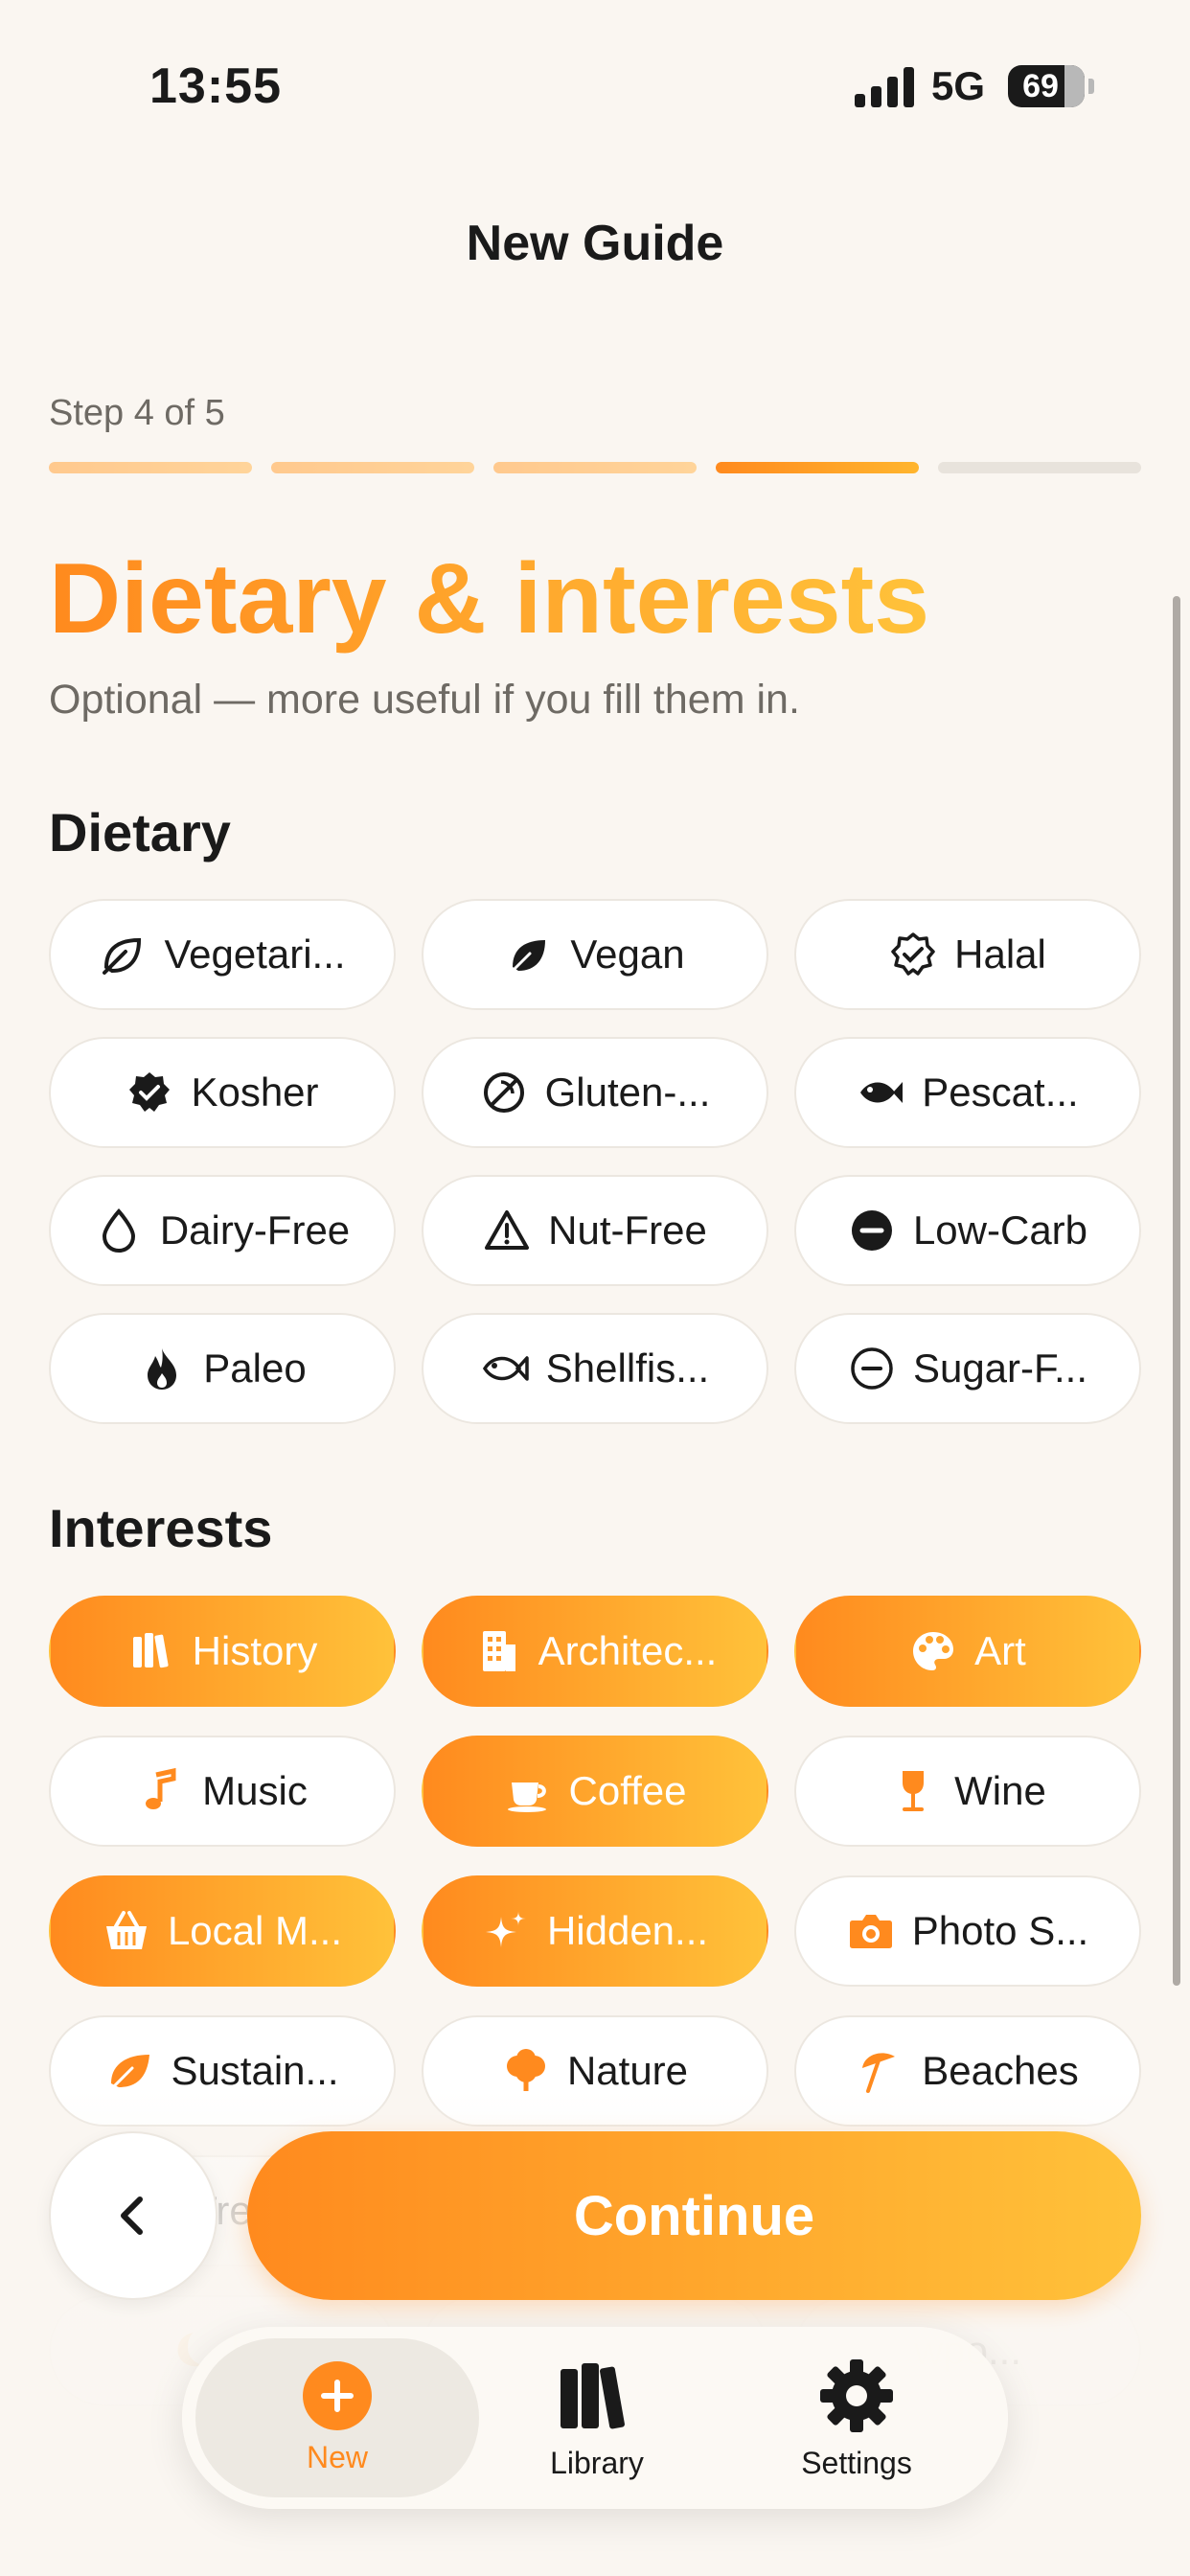  Describe the element at coordinates (627, 954) in the screenshot. I see `chip-label: Vegan` at that location.